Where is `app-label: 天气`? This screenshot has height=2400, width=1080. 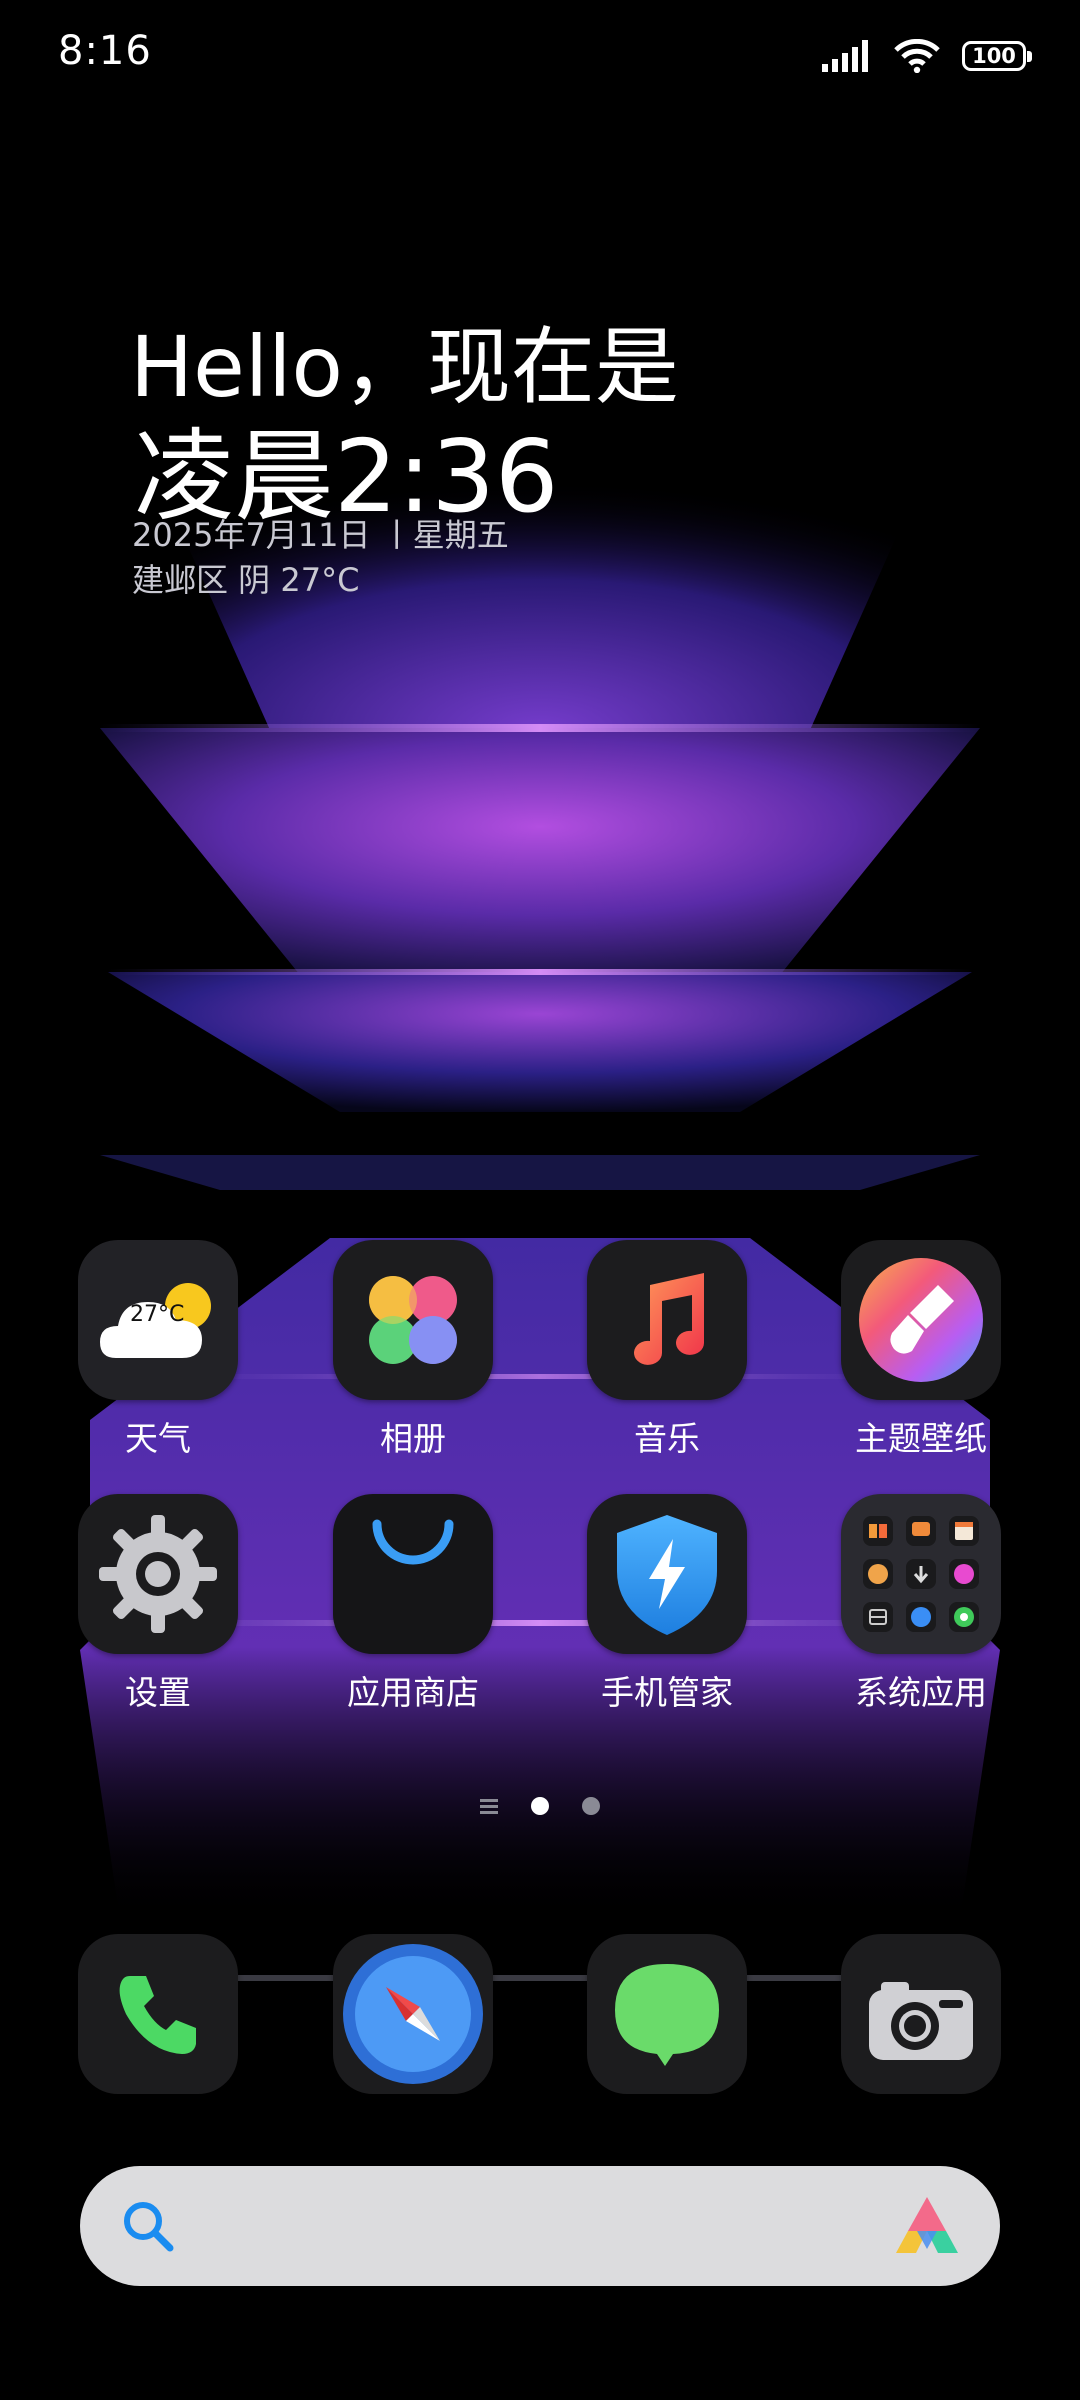 app-label: 天气 is located at coordinates (158, 1438).